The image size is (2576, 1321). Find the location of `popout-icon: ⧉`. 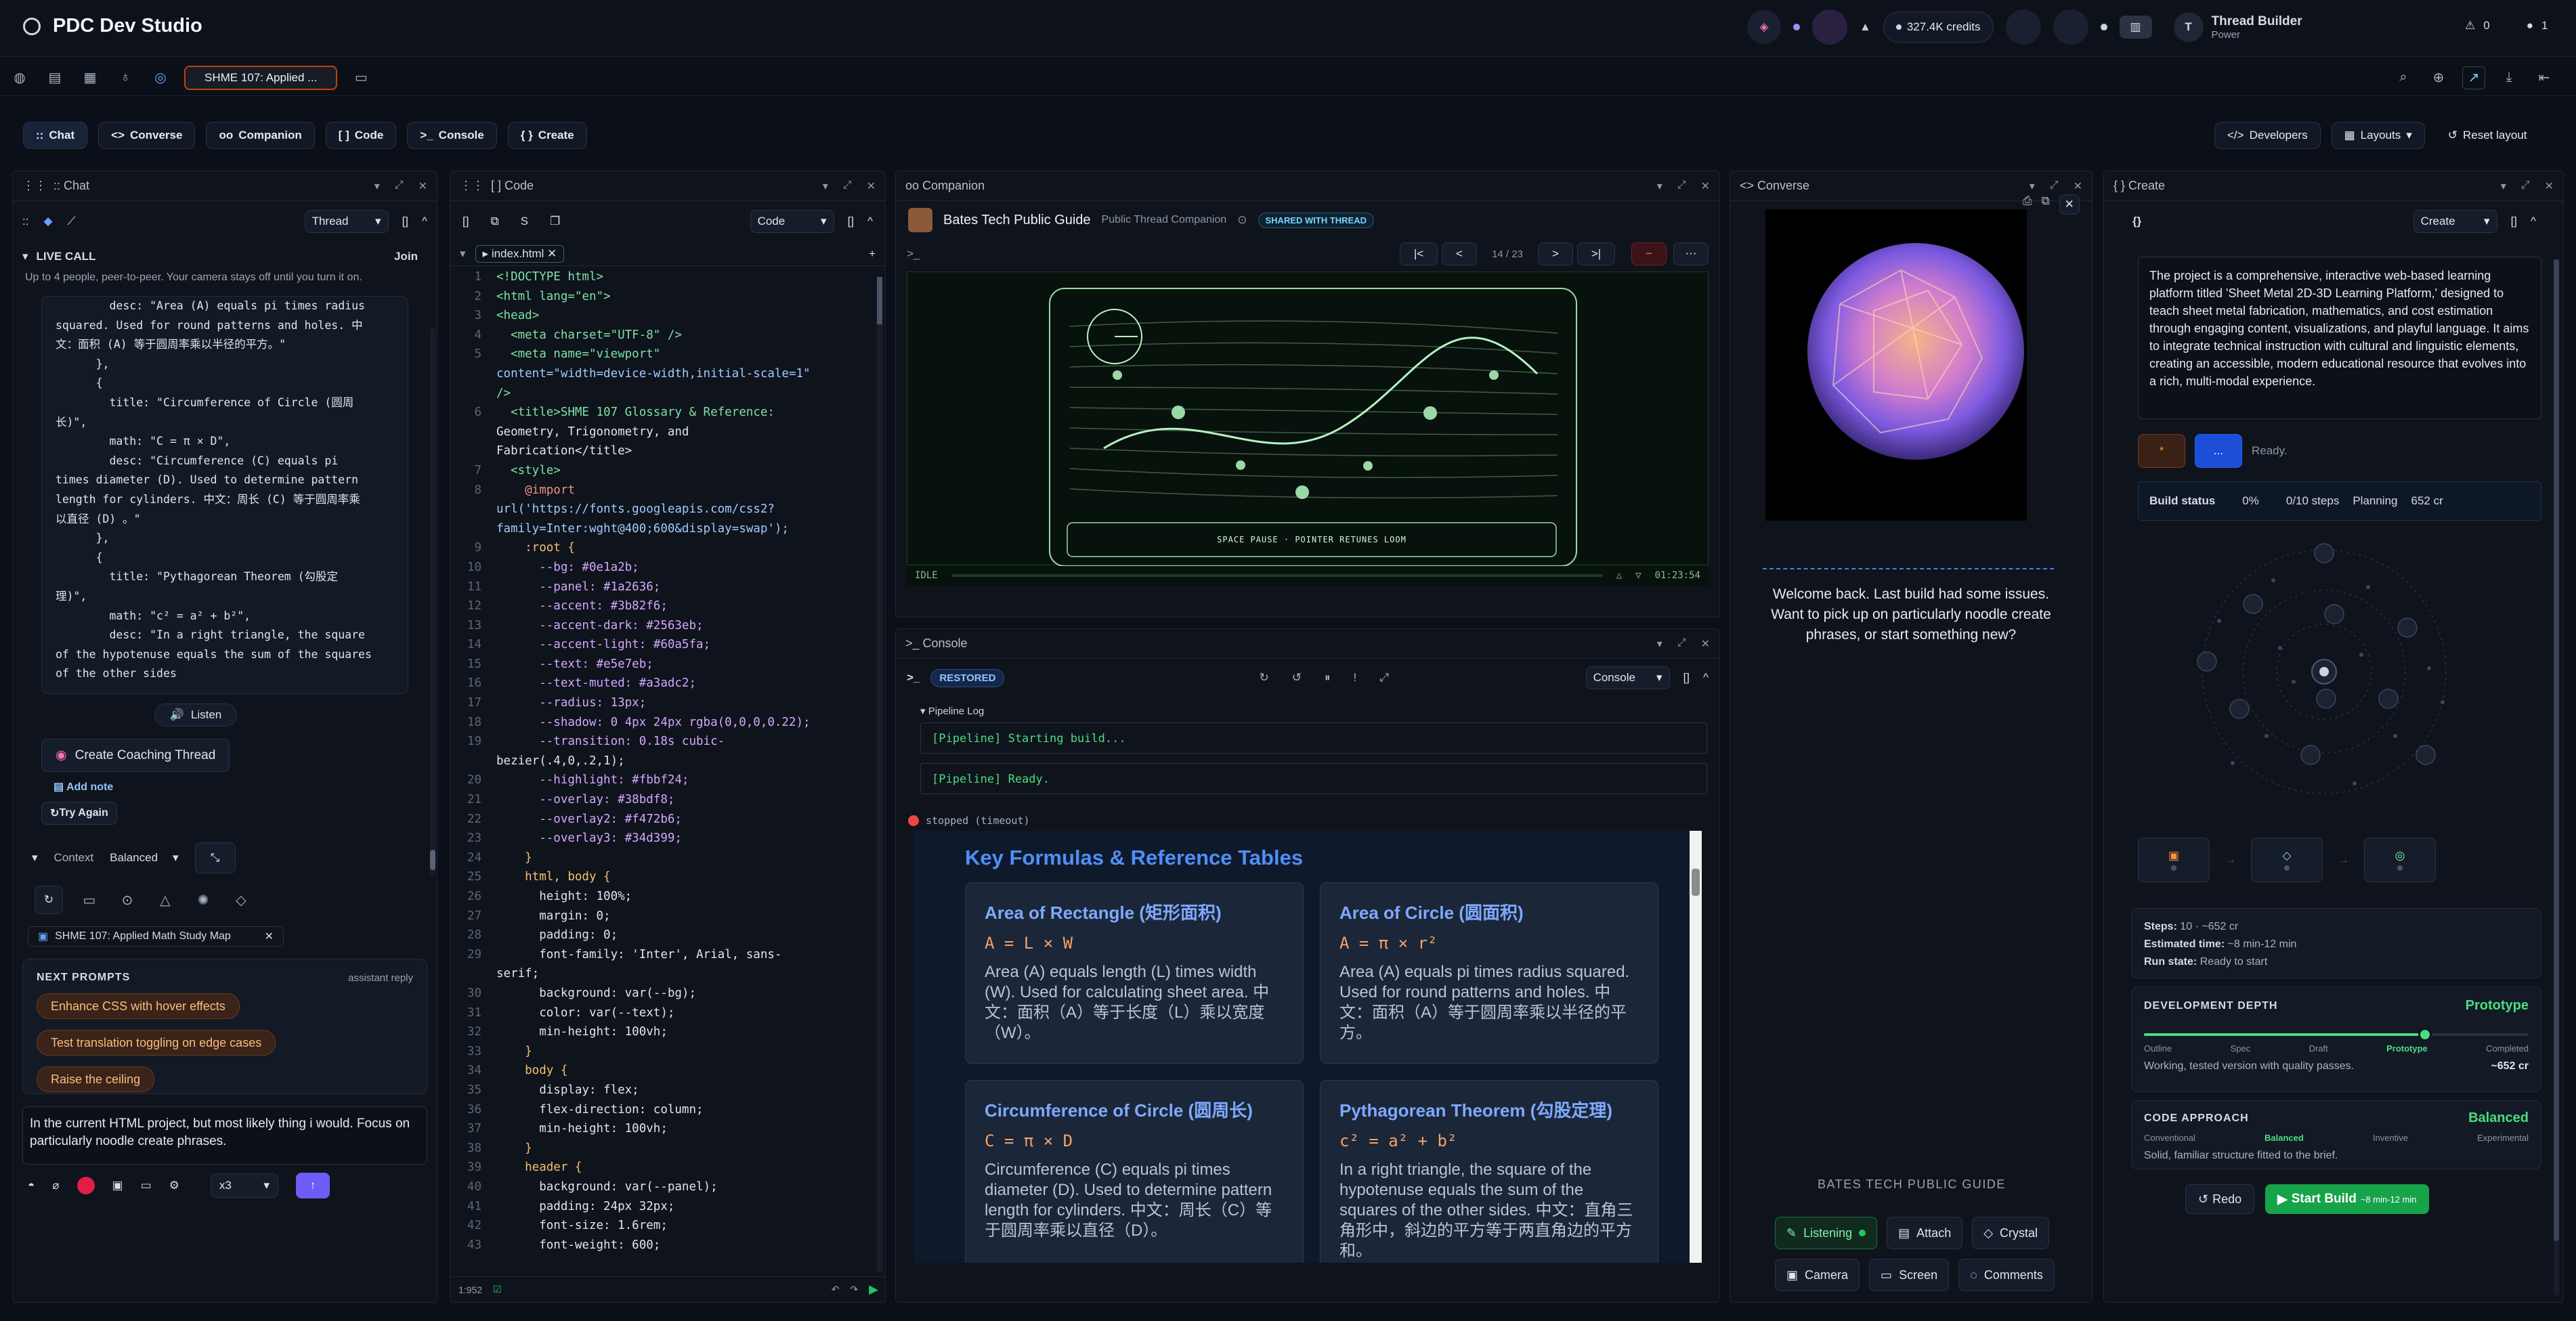

popout-icon: ⧉ is located at coordinates (2046, 204).